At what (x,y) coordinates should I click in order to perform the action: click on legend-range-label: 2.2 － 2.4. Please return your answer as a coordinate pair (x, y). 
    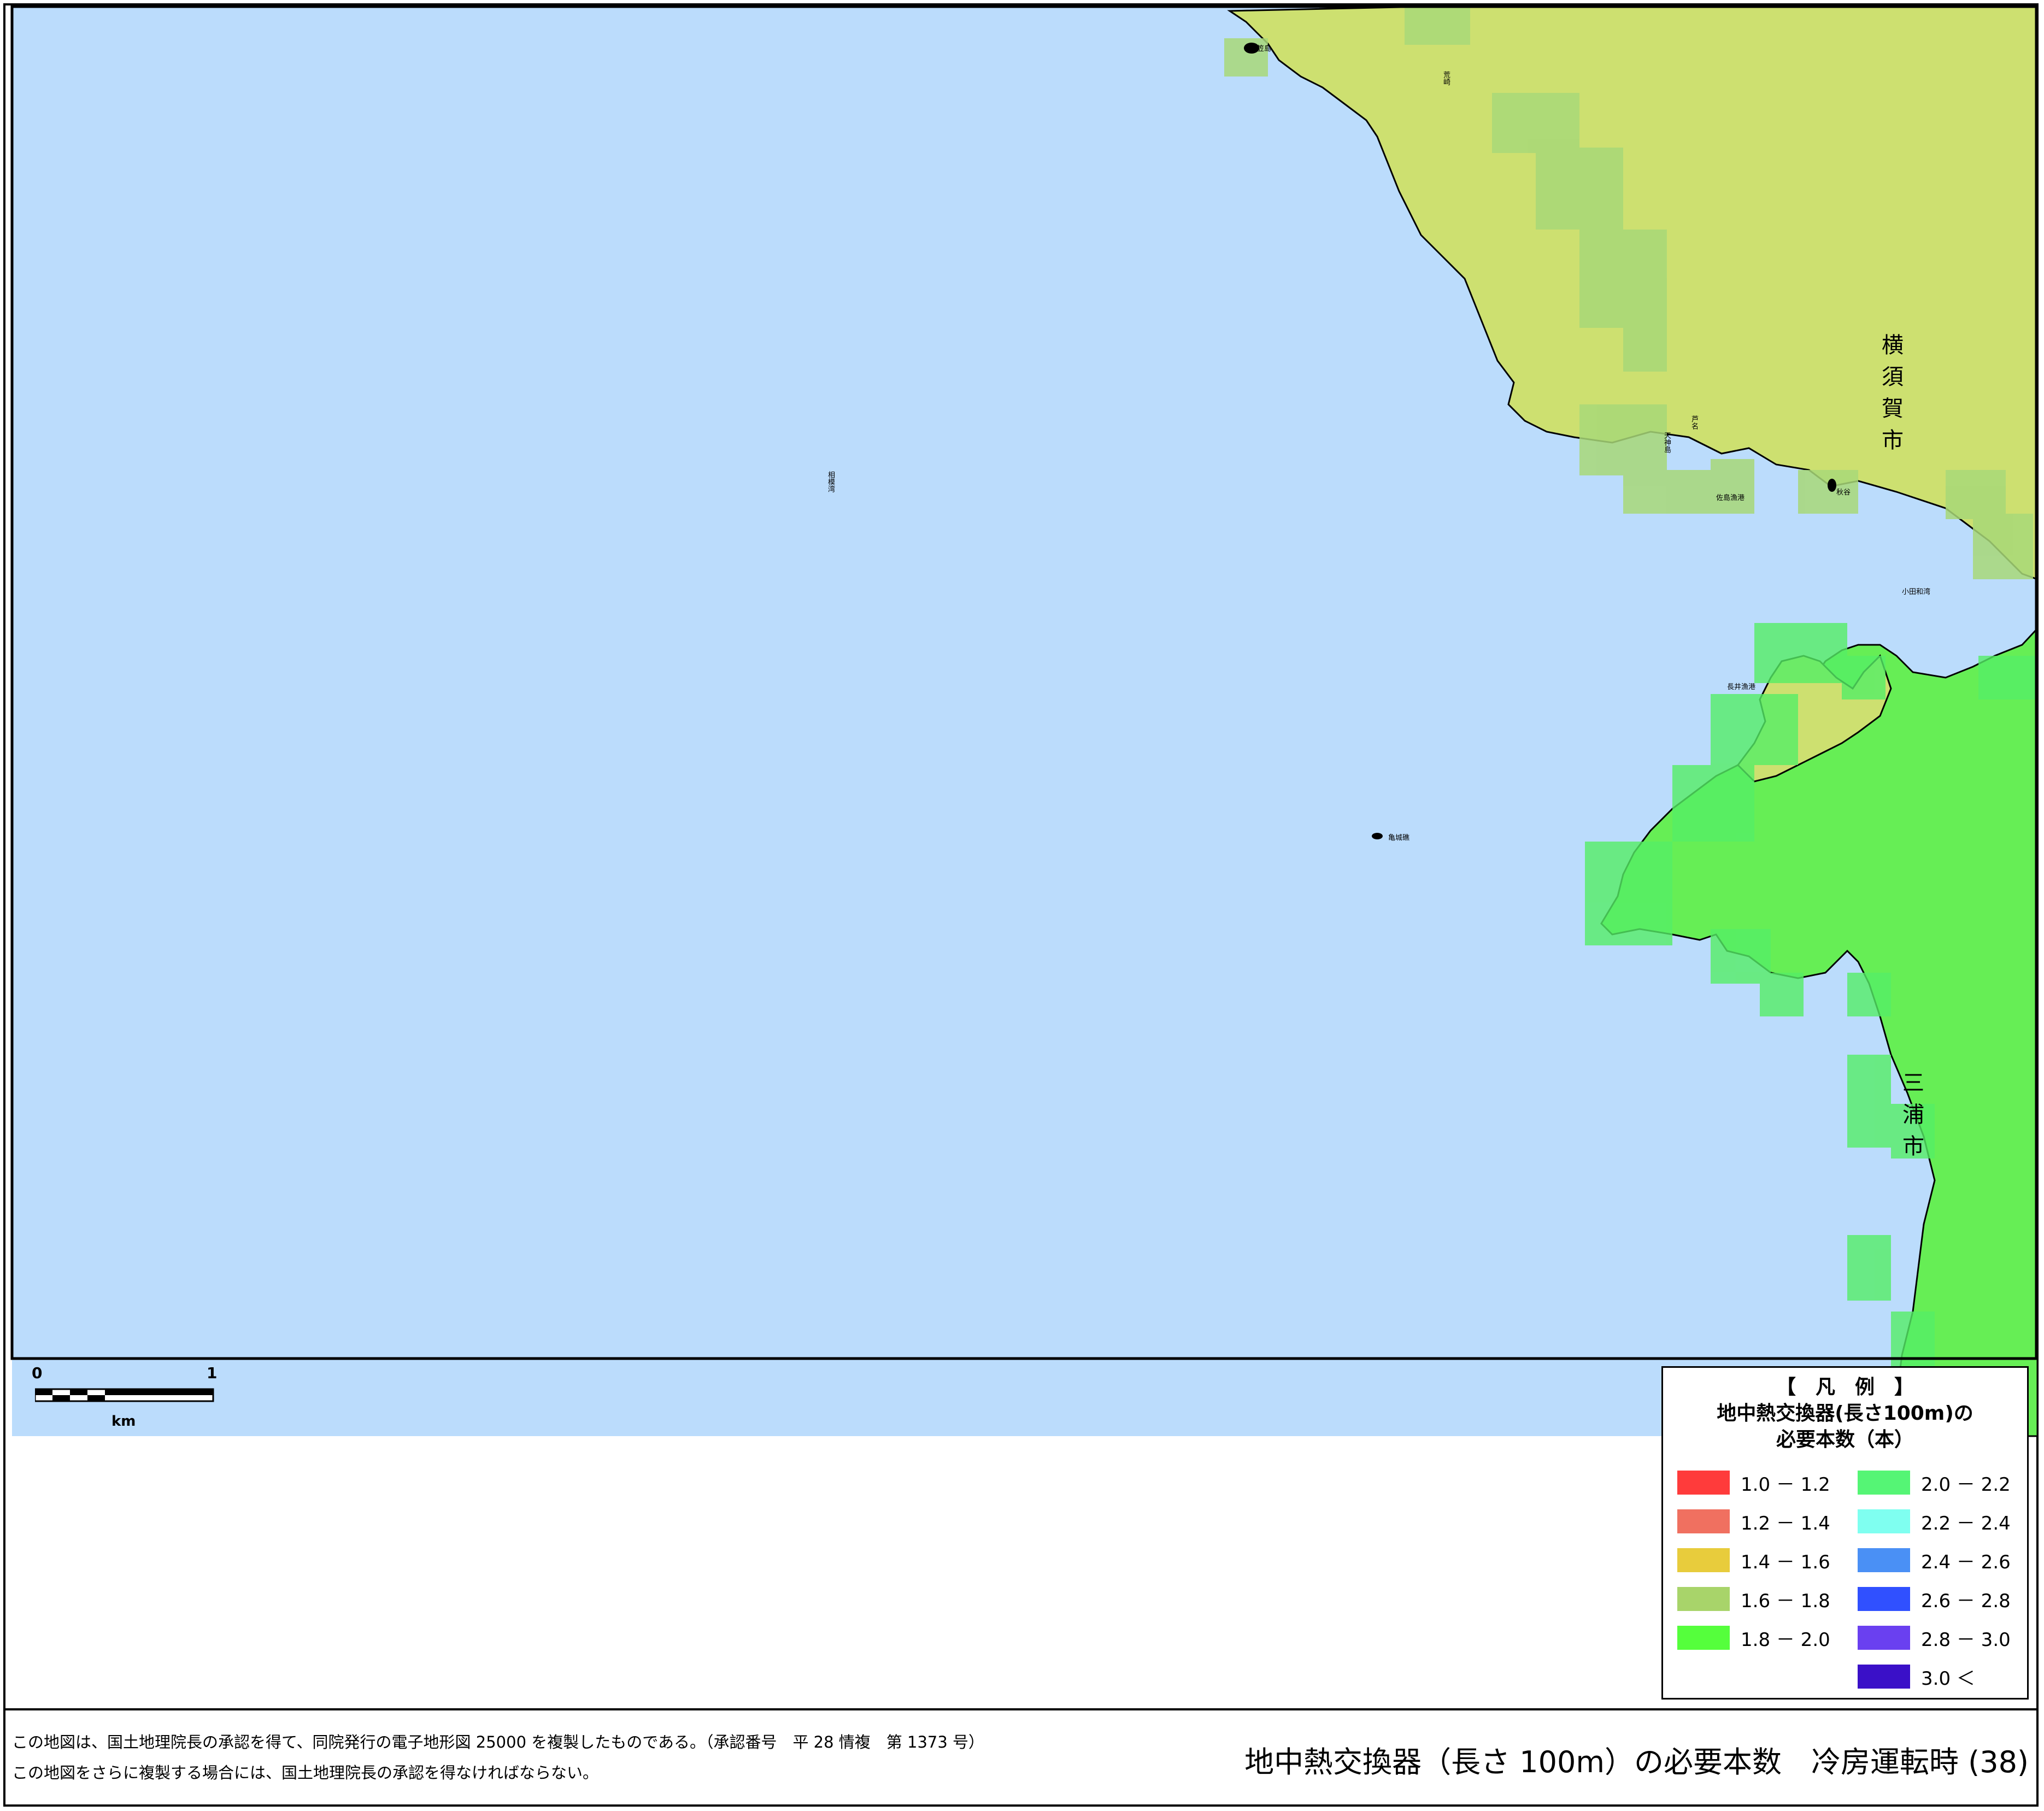
    Looking at the image, I should click on (1966, 1523).